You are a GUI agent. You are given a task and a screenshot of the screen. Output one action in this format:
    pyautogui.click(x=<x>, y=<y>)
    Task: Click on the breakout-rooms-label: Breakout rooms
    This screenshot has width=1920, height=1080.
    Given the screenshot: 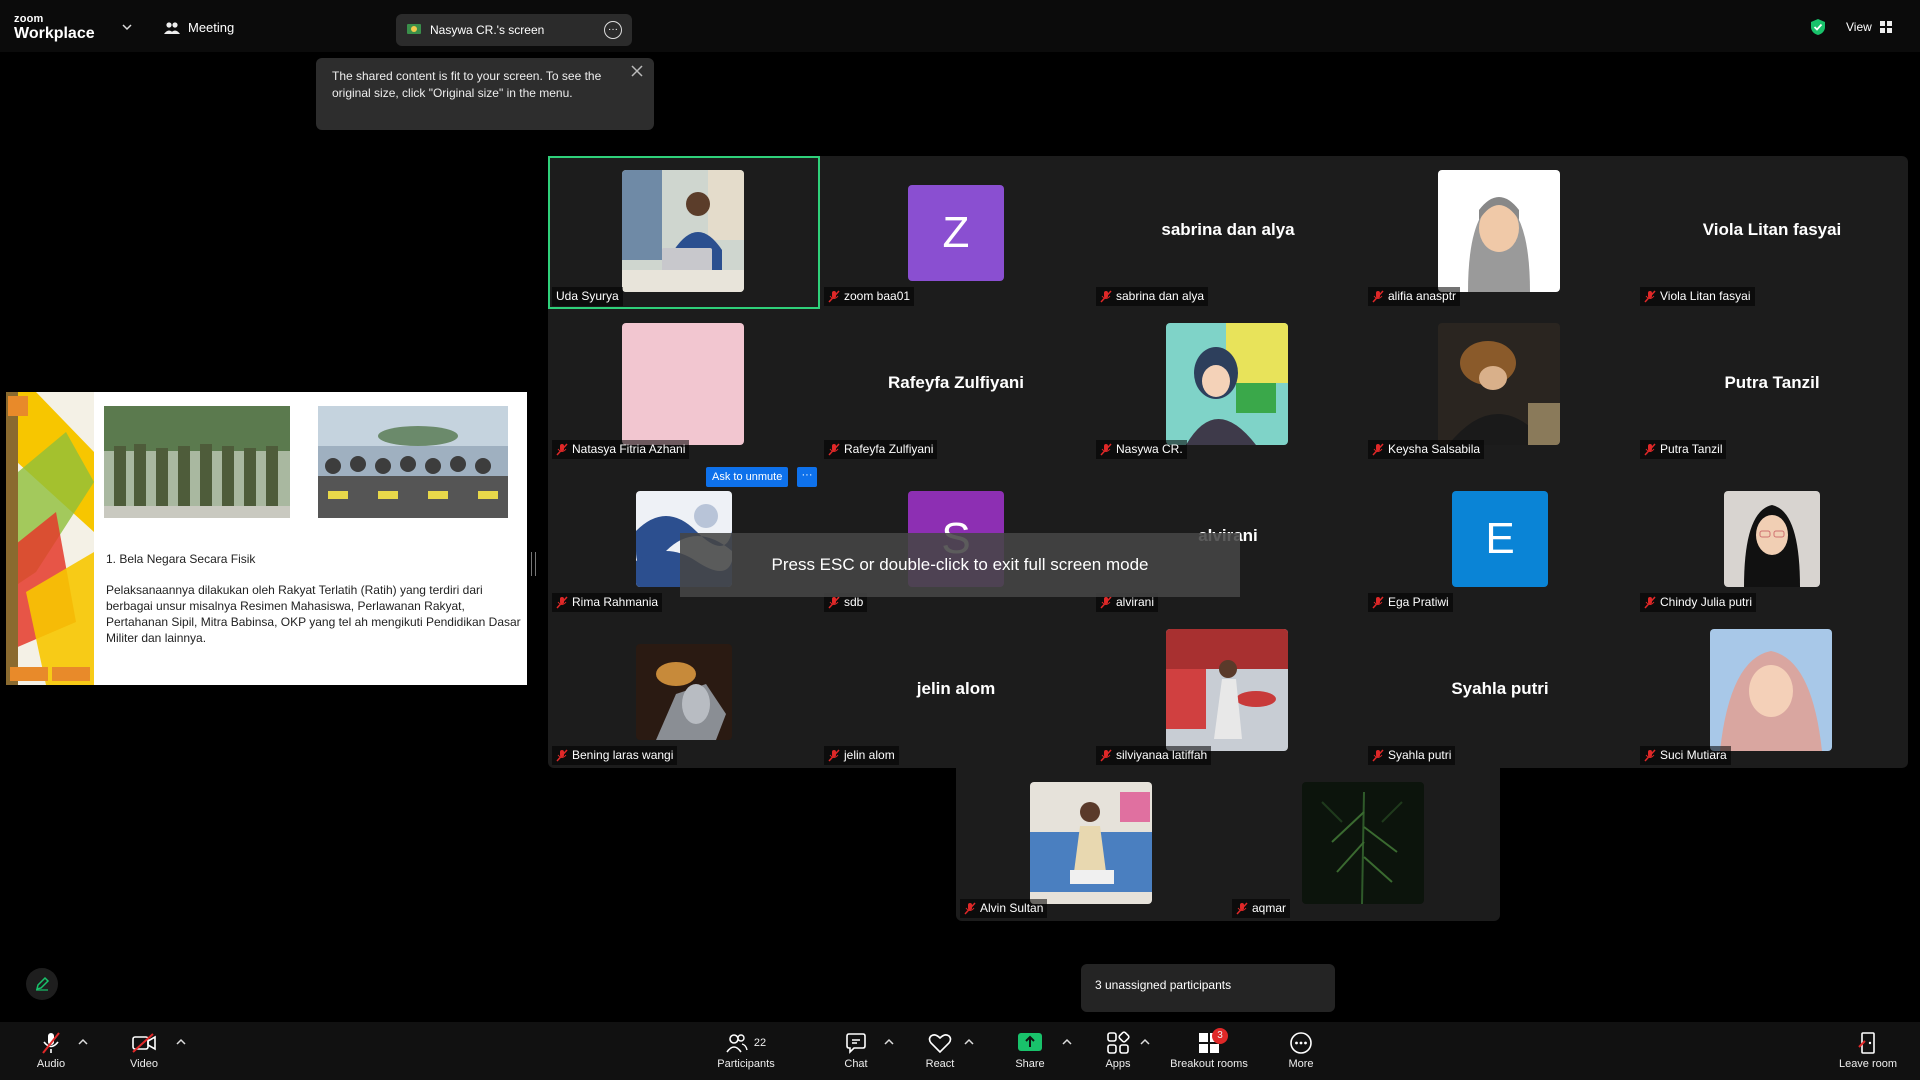 What is the action you would take?
    pyautogui.click(x=1209, y=1064)
    